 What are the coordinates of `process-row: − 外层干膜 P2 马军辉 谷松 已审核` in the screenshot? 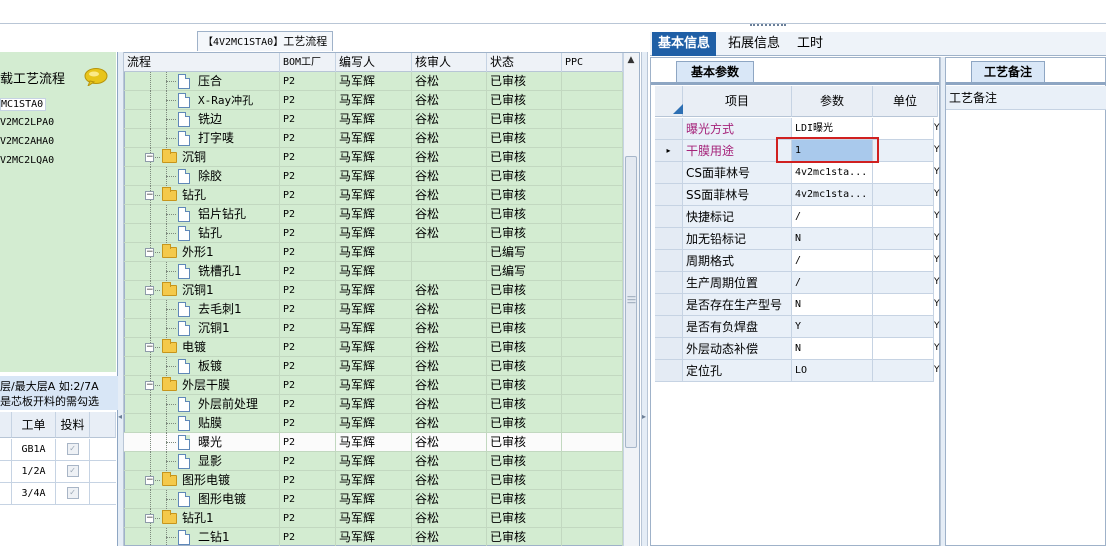 It's located at (373, 385).